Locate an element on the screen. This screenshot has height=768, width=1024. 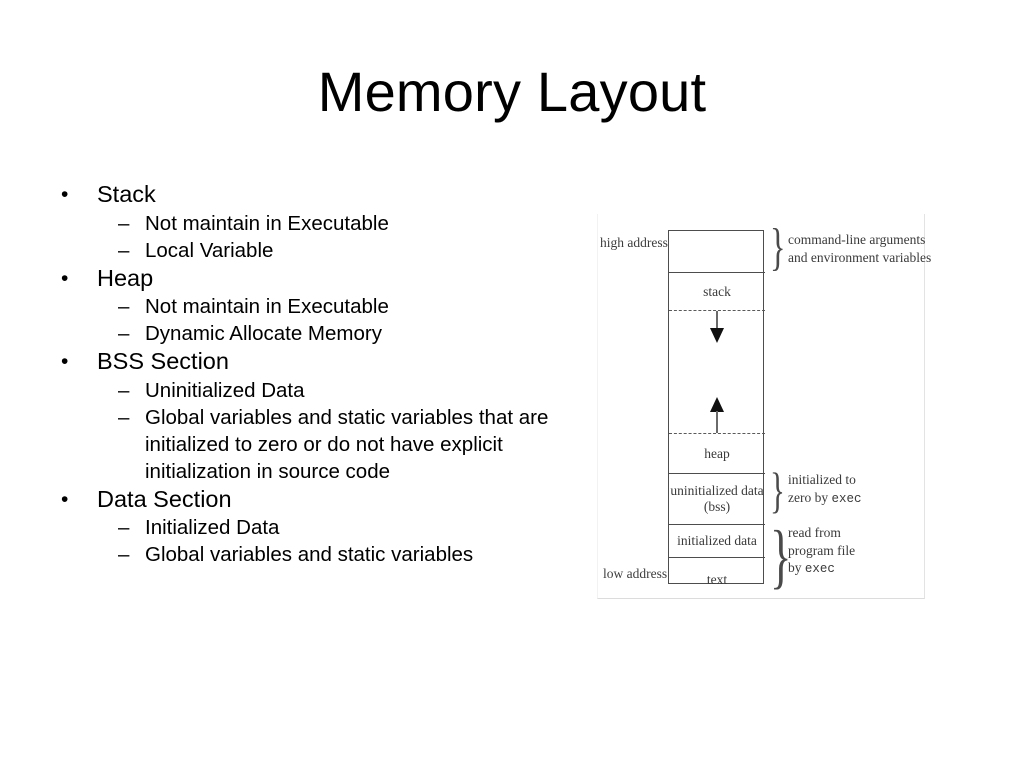
annotation-line: and environment variables is located at coordinates (860, 257).